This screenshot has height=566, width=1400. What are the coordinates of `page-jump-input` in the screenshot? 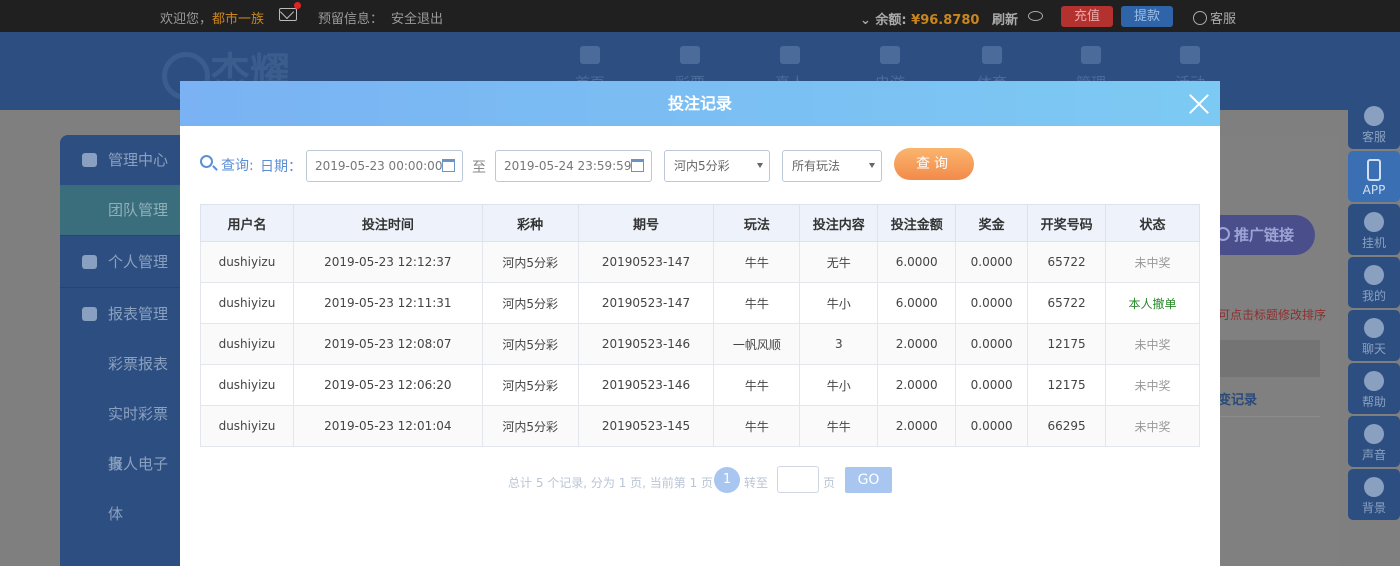 It's located at (798, 479).